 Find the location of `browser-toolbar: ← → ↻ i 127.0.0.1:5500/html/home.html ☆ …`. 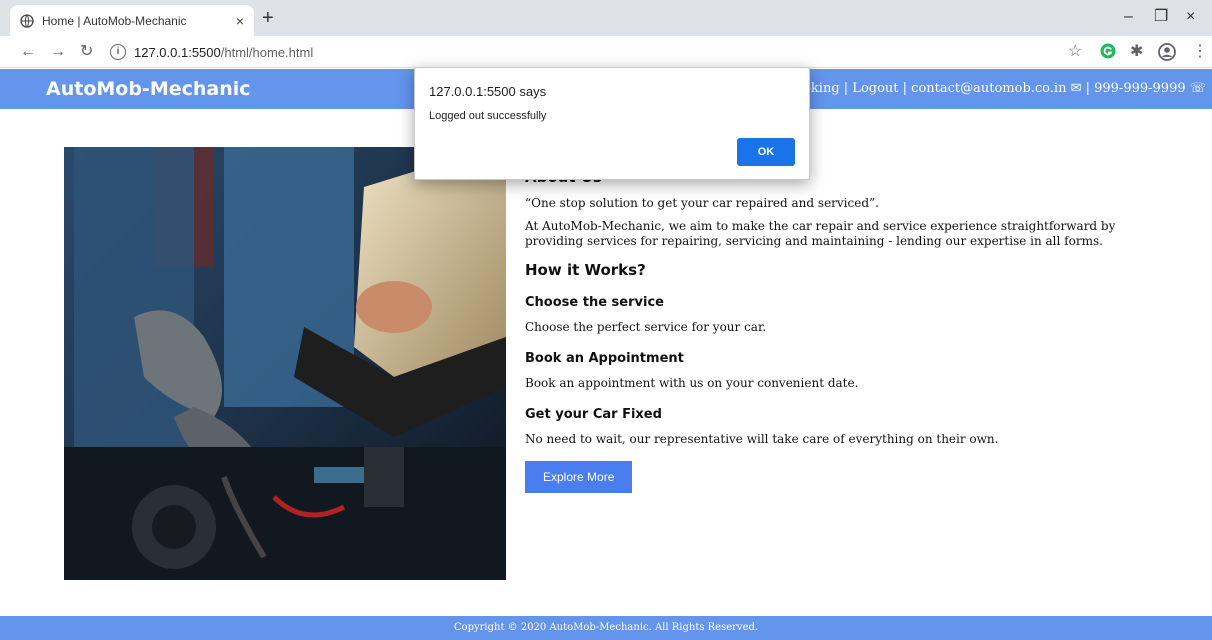

browser-toolbar: ← → ↻ i 127.0.0.1:5500/html/home.html ☆ … is located at coordinates (606, 52).